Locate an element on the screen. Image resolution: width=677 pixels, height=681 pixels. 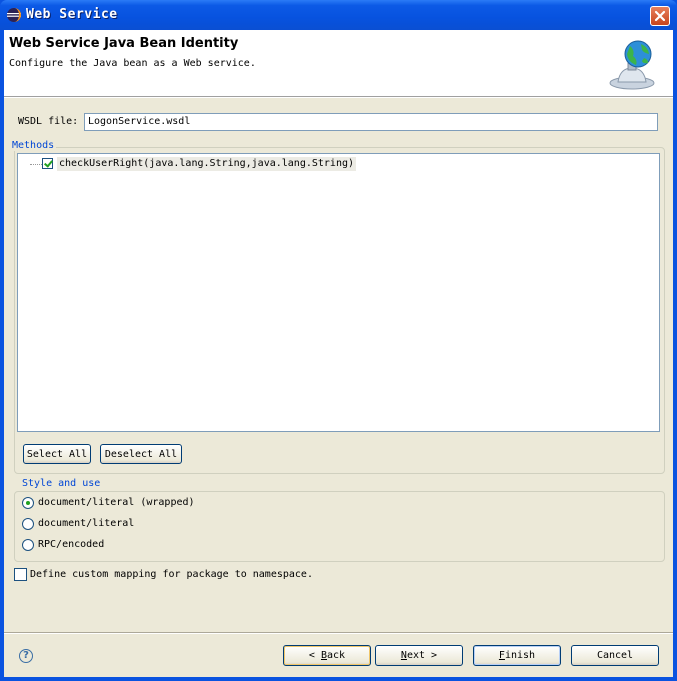
close-icon is located at coordinates (660, 16).